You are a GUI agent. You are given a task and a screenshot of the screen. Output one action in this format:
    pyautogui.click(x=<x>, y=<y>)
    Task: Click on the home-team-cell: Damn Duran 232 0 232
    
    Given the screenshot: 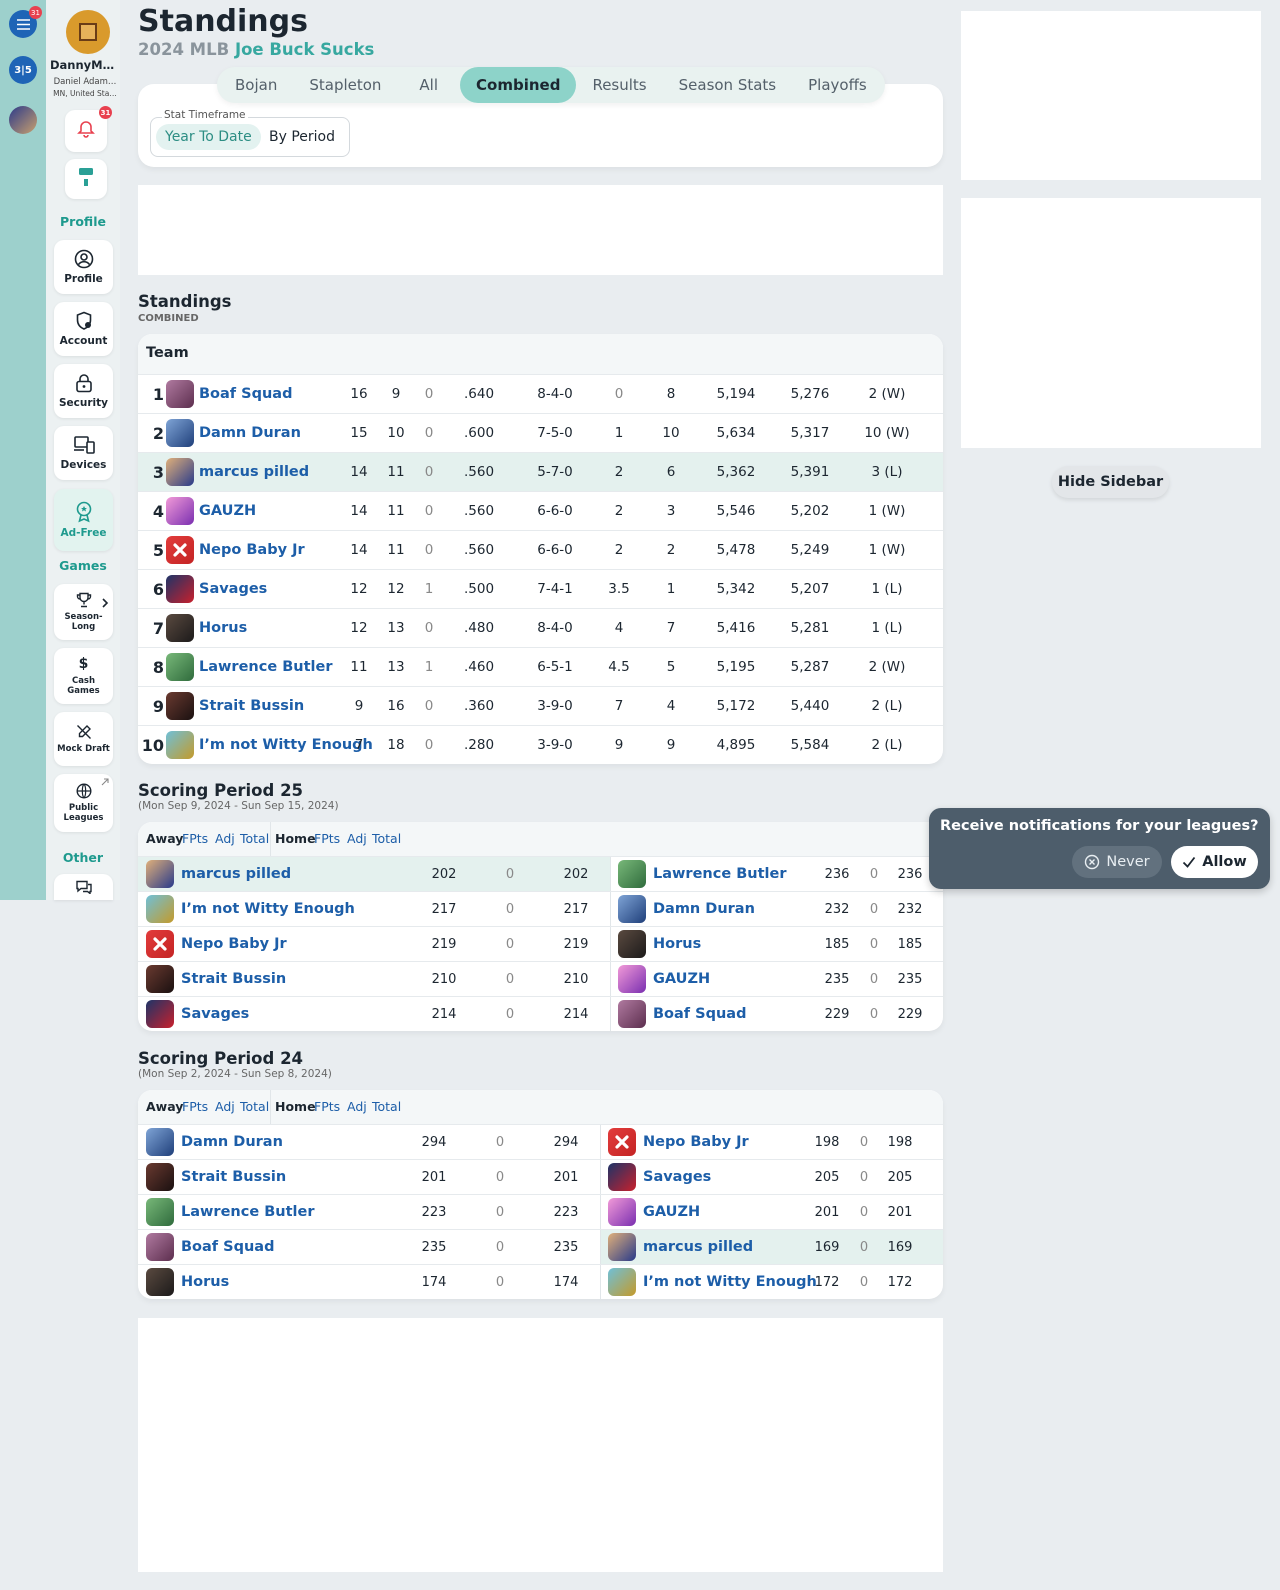 What is the action you would take?
    pyautogui.click(x=776, y=909)
    